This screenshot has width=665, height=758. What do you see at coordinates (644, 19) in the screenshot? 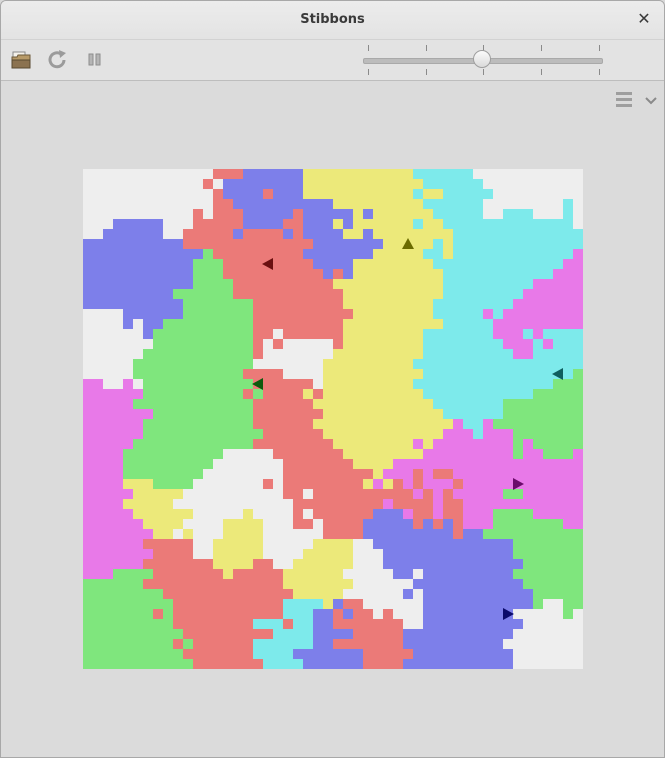
I see `close-icon: ✕` at bounding box center [644, 19].